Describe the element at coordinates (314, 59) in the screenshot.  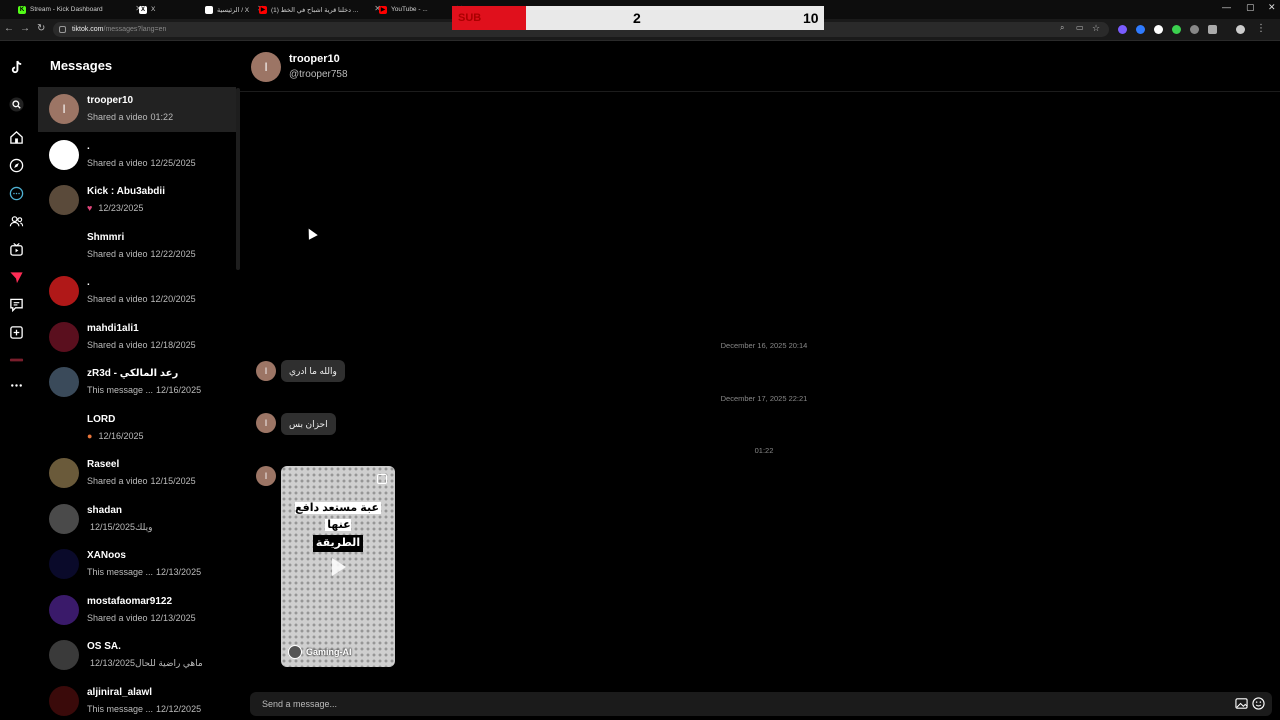
I see `chat-username: trooper10` at that location.